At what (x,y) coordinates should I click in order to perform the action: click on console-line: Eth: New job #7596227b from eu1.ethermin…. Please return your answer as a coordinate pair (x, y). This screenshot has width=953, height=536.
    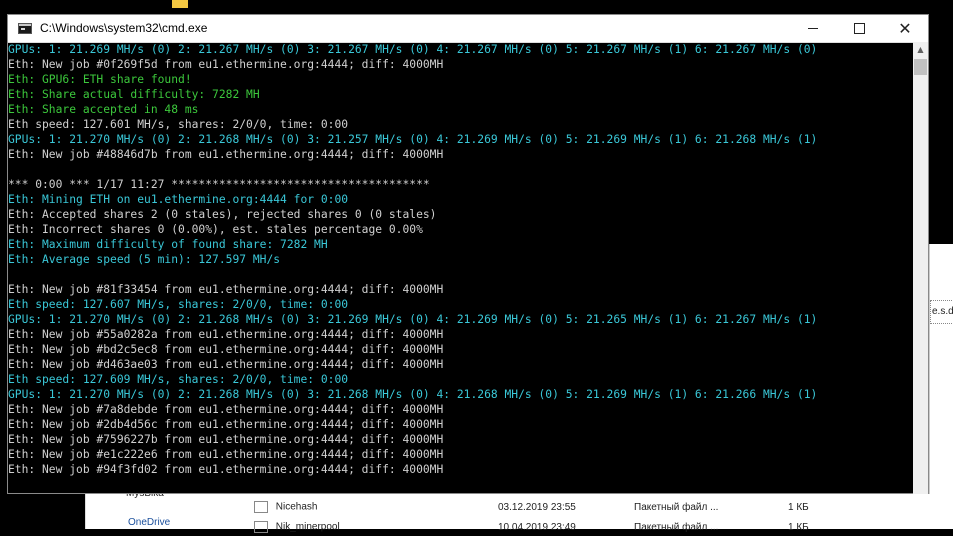
    Looking at the image, I should click on (226, 439).